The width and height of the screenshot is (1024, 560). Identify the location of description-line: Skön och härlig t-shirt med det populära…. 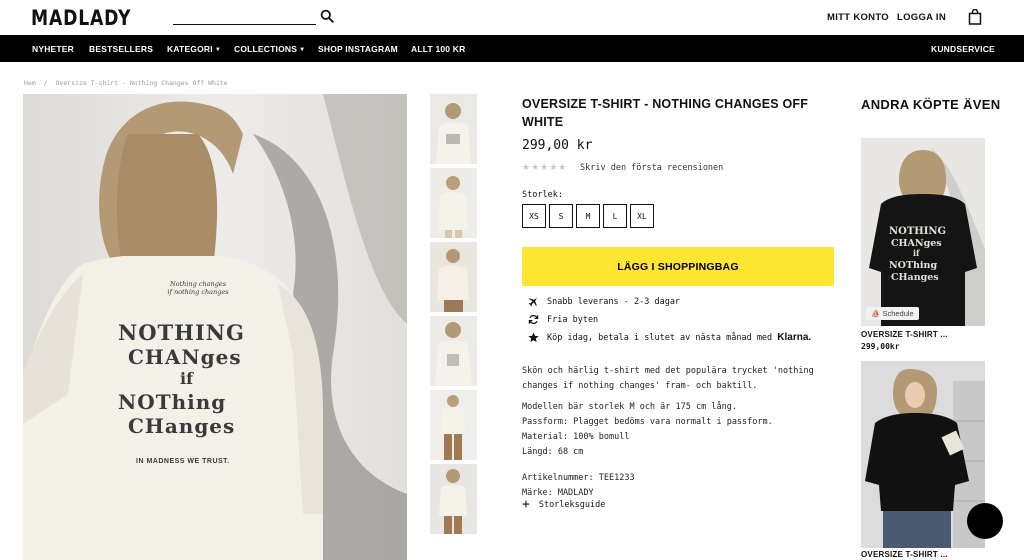
(668, 371).